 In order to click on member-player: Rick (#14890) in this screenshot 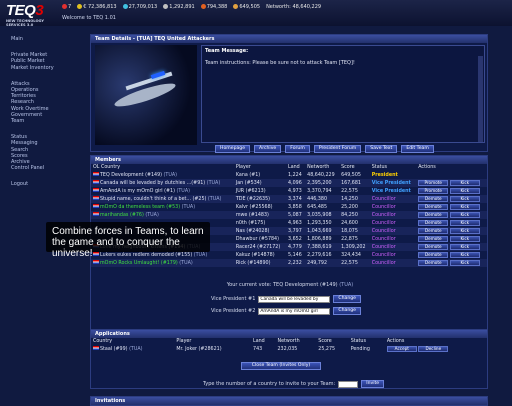, I will do `click(260, 263)`.